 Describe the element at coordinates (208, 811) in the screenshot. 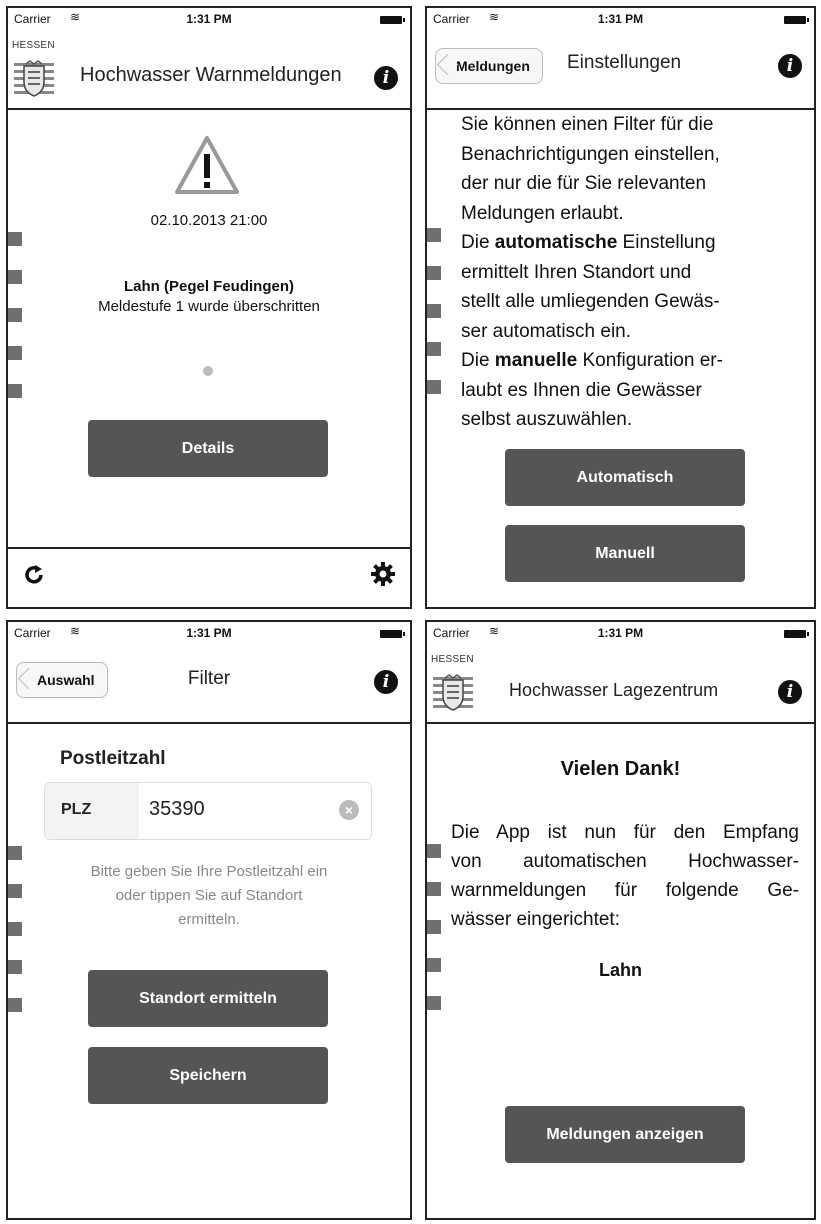

I see `plz-field: PLZ 35390 ×` at that location.